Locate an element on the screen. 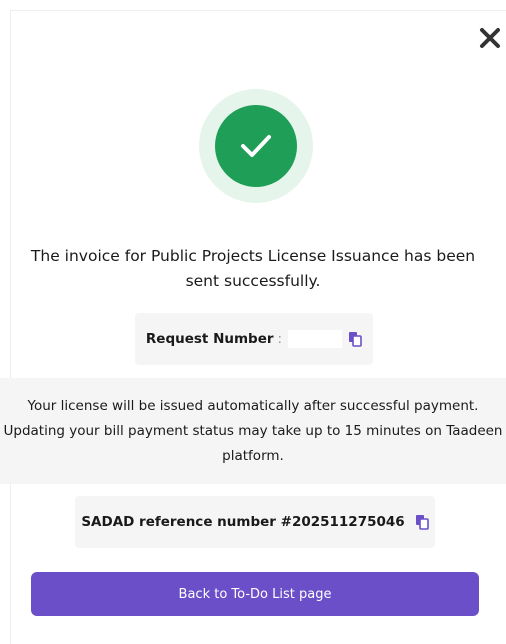  sadad-reference-text: SADAD reference number #202511275046 is located at coordinates (243, 522).